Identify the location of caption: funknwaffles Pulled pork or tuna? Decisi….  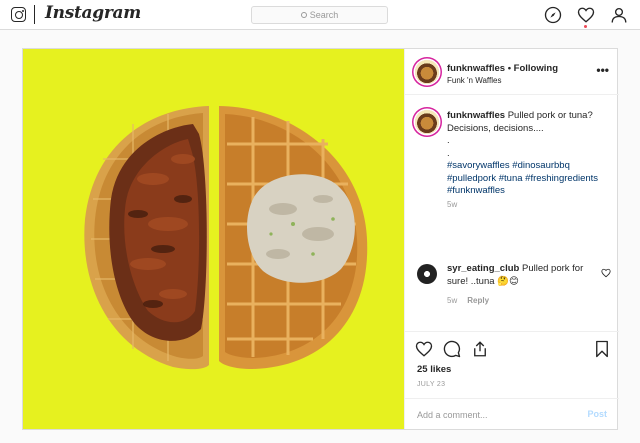
(527, 154).